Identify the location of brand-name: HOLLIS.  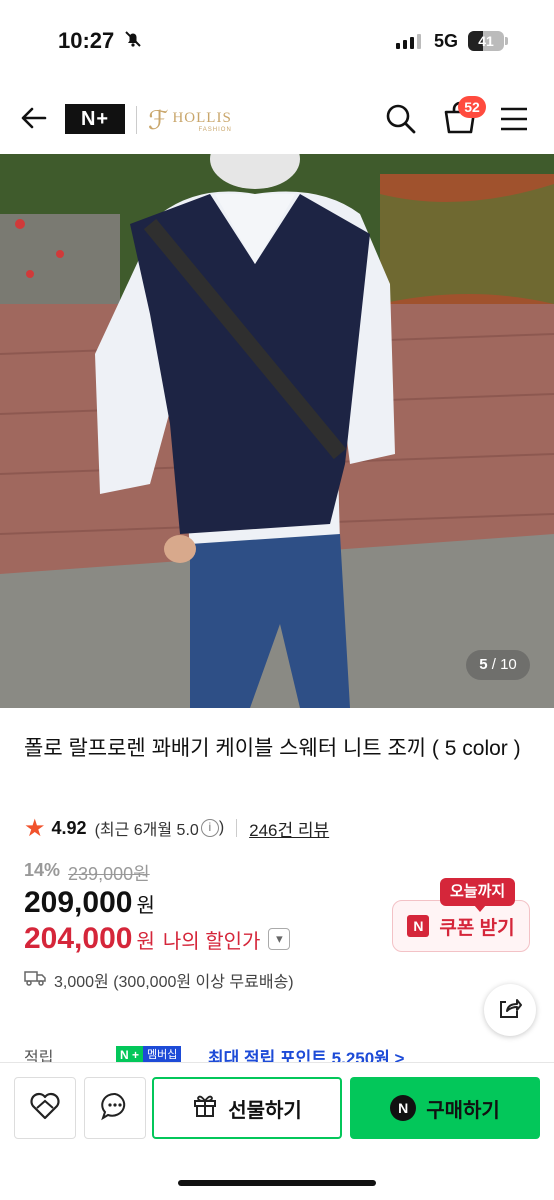
(202, 118).